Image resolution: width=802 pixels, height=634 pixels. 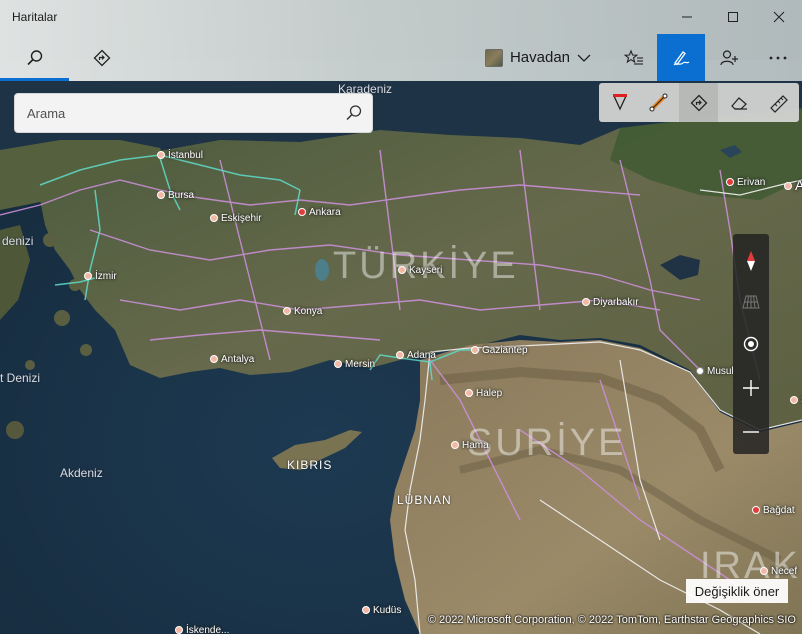 What do you see at coordinates (319, 212) in the screenshot?
I see `city-ankara: Ankara` at bounding box center [319, 212].